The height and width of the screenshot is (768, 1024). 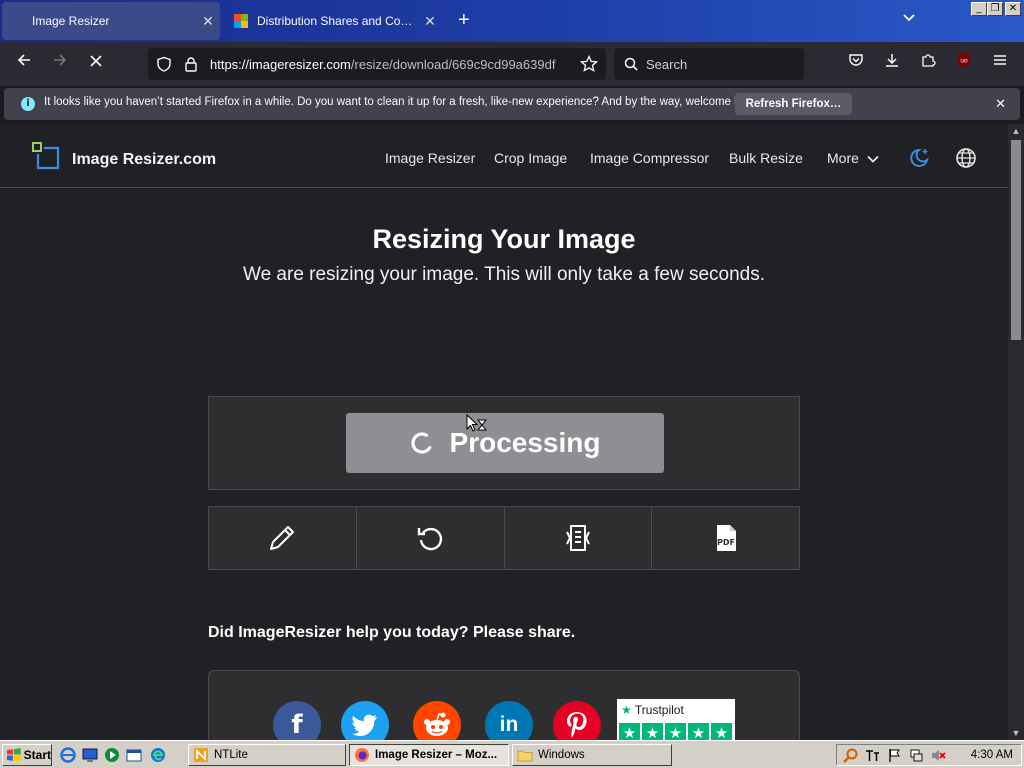 I want to click on system-tray: 4:30 AM, so click(x=929, y=755).